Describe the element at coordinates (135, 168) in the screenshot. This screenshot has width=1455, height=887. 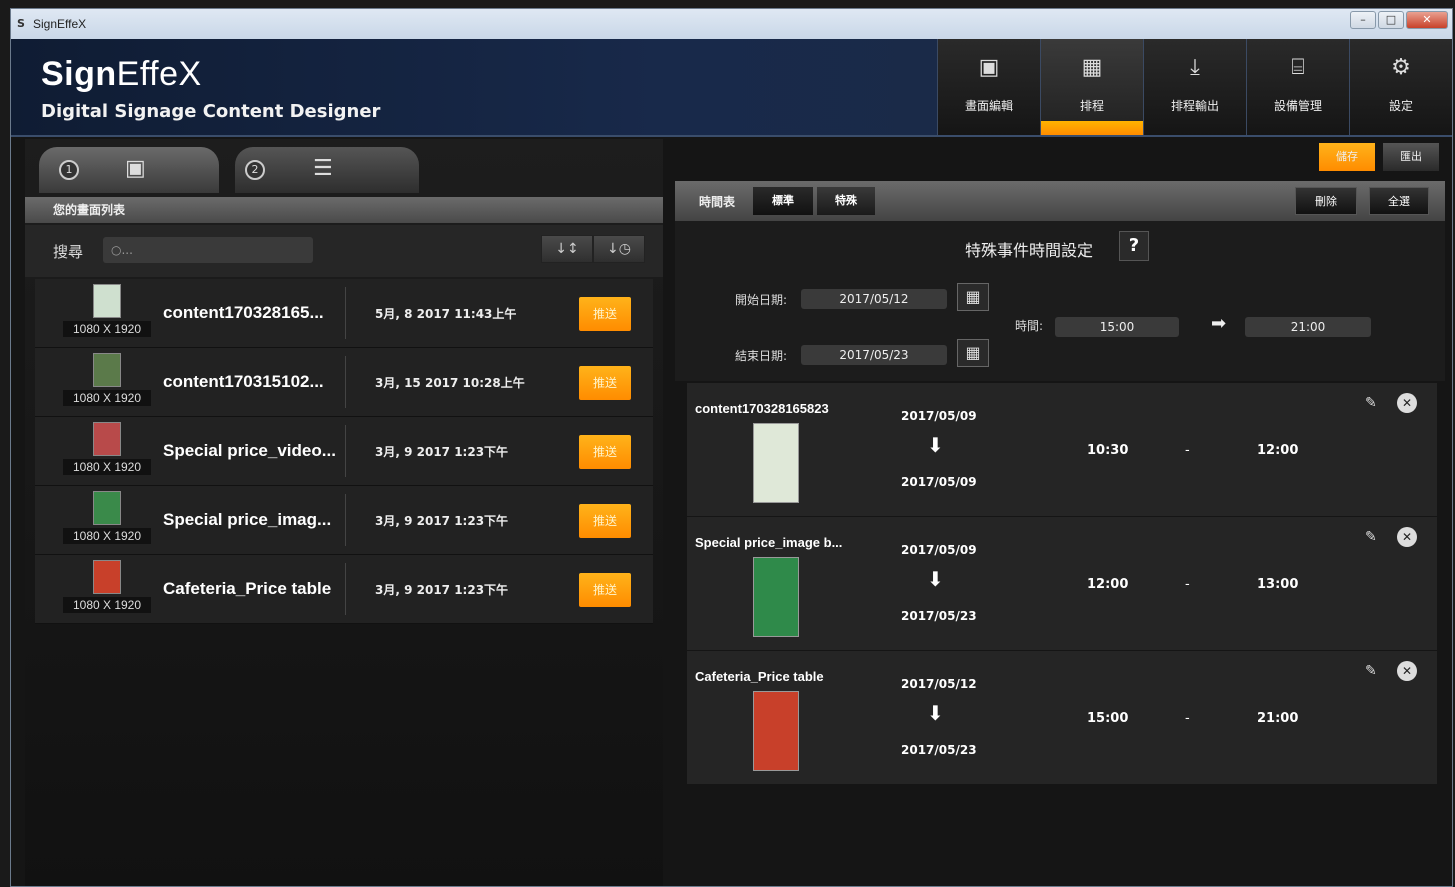
I see `image-icon: ▣` at that location.